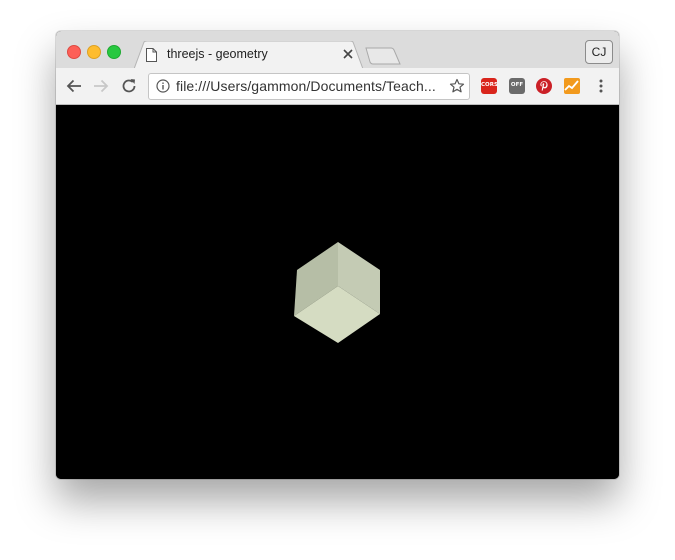 This screenshot has width=675, height=560. Describe the element at coordinates (517, 86) in the screenshot. I see `off-extension-icon: OFF` at that location.